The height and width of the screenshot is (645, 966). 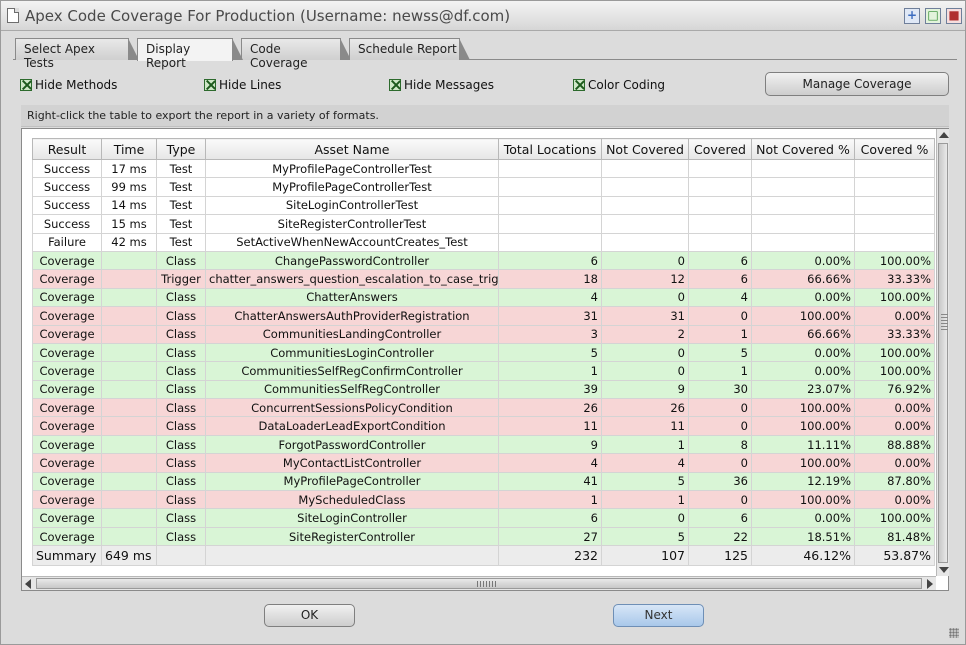 I want to click on manage-coverage-button: Manage Coverage, so click(x=857, y=84).